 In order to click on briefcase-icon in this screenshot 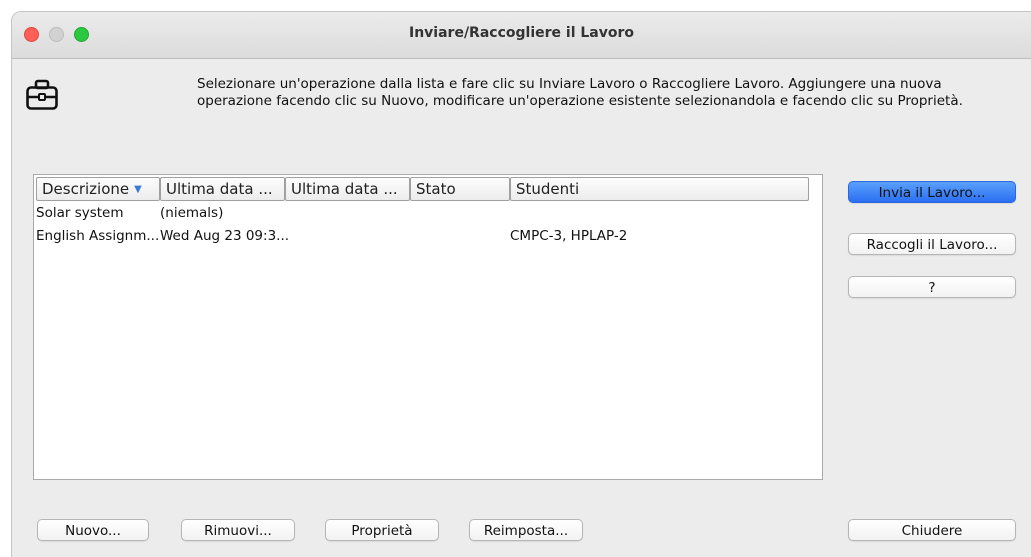, I will do `click(42, 94)`.